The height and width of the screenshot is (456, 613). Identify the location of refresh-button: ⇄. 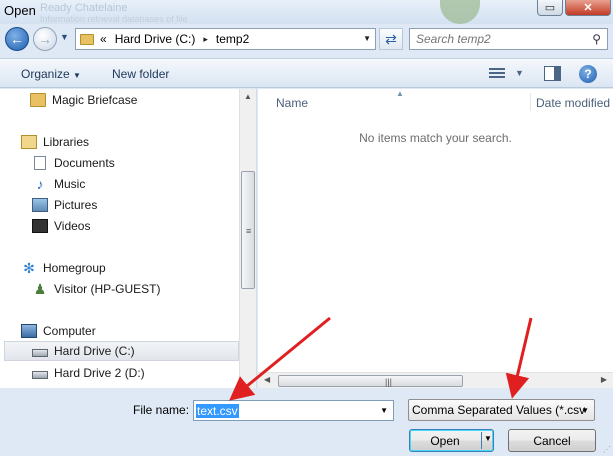
(391, 39).